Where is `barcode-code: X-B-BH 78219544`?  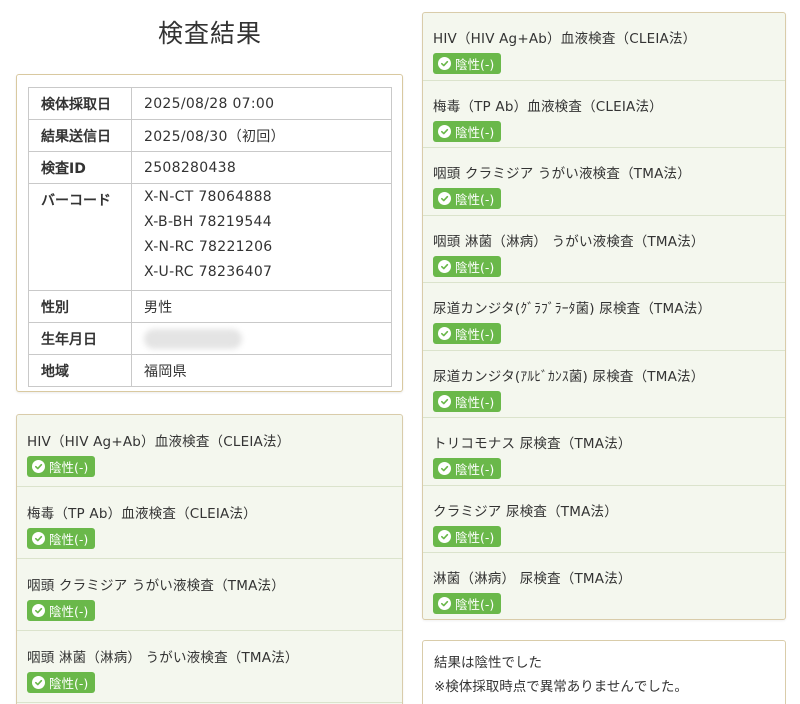
barcode-code: X-B-BH 78219544 is located at coordinates (208, 222).